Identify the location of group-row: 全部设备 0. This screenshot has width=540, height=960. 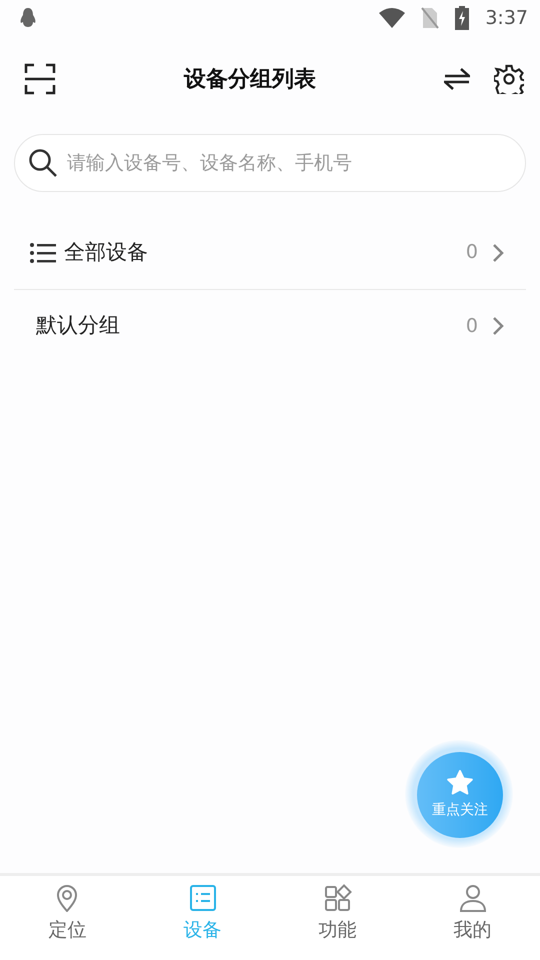
(270, 252).